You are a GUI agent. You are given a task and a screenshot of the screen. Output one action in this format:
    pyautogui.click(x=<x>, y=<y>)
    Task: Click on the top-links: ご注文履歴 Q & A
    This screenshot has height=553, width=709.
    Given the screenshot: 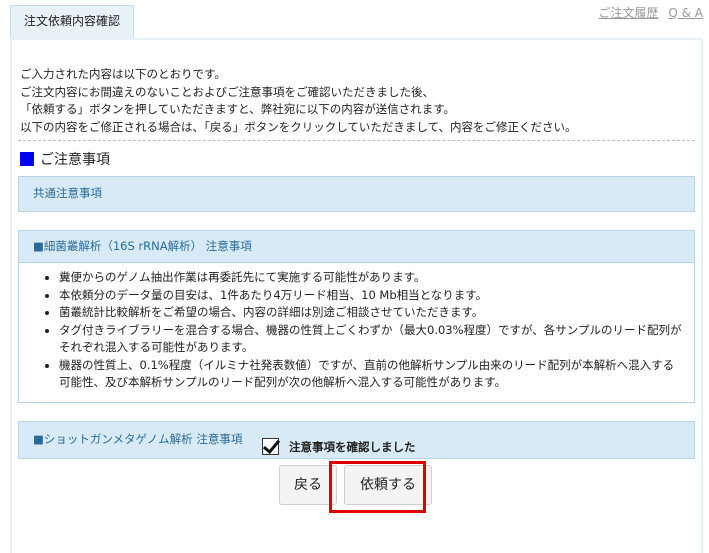 What is the action you would take?
    pyautogui.click(x=648, y=12)
    